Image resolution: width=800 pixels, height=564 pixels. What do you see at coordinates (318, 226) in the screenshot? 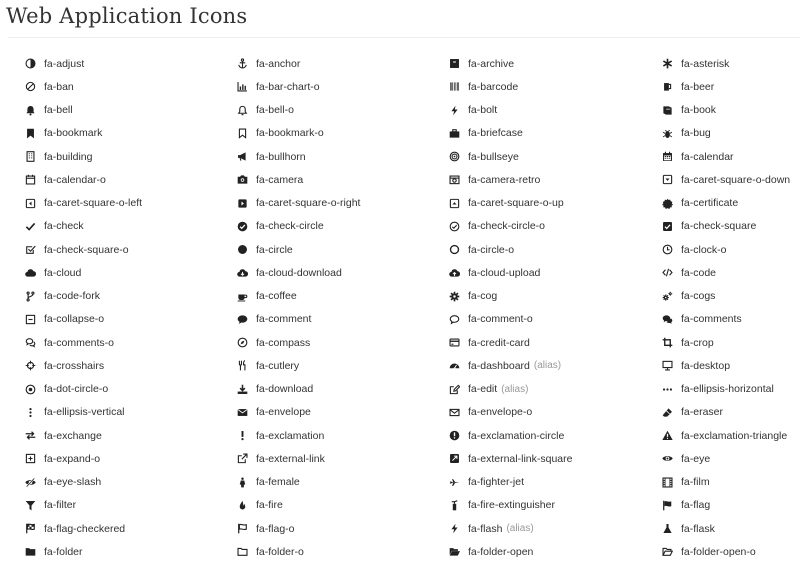
I see `icon-list-item: fa-check-circle` at bounding box center [318, 226].